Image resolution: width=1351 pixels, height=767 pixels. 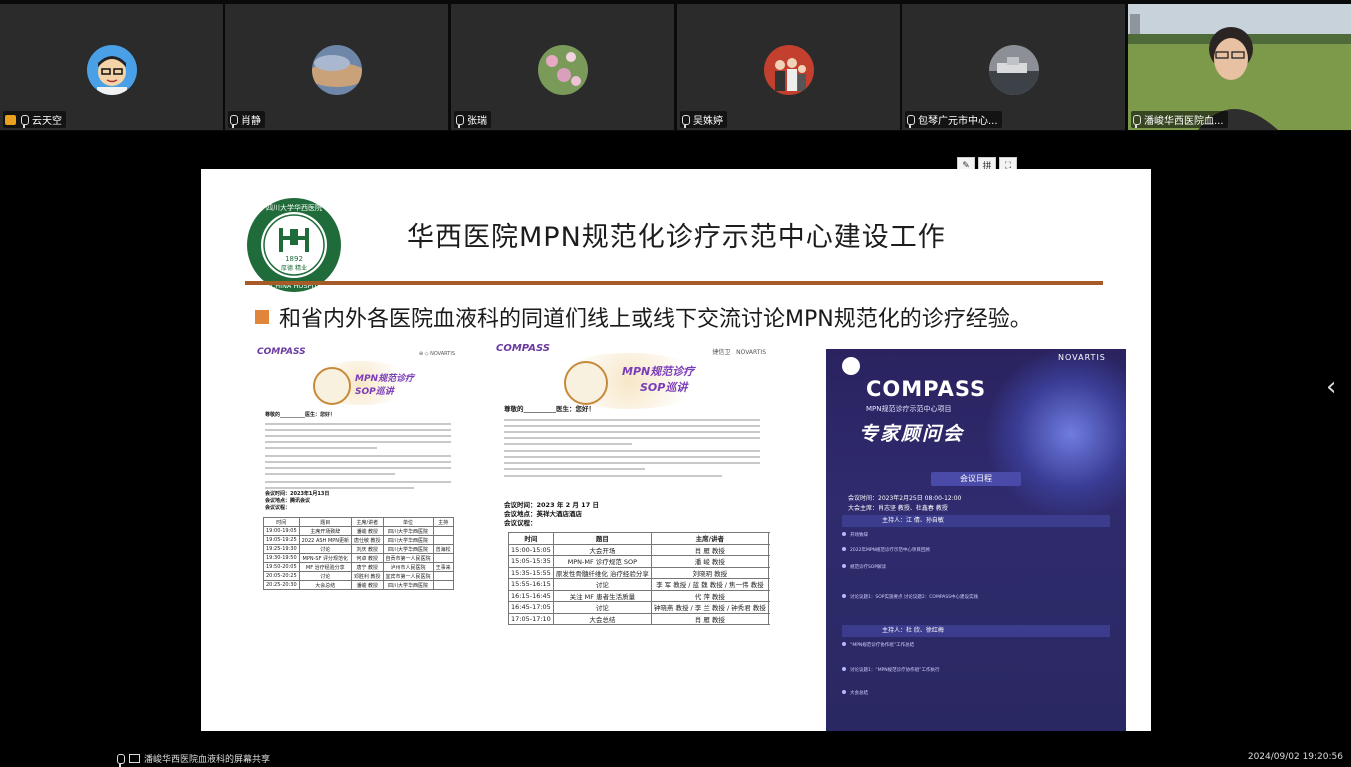 I want to click on table-cell: 曾海松, so click(x=443, y=549).